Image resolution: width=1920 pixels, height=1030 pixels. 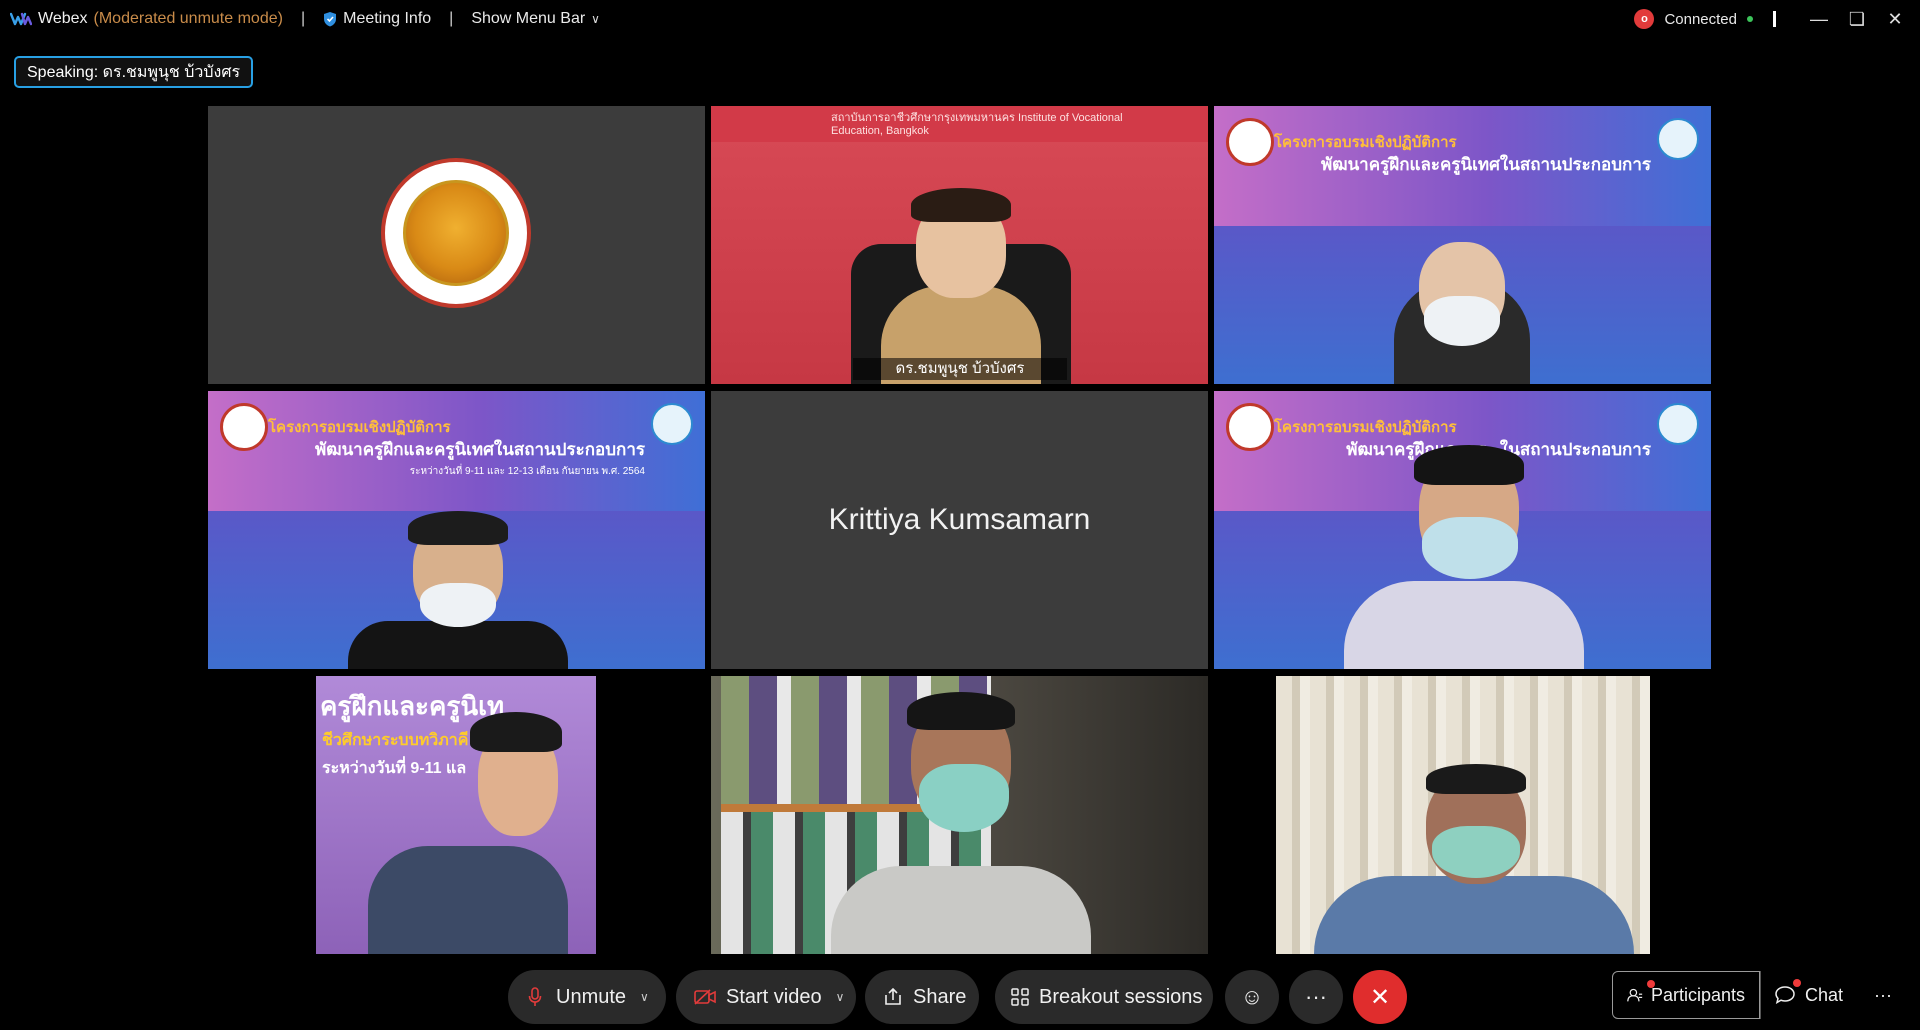 What do you see at coordinates (330, 19) in the screenshot?
I see `shield-icon` at bounding box center [330, 19].